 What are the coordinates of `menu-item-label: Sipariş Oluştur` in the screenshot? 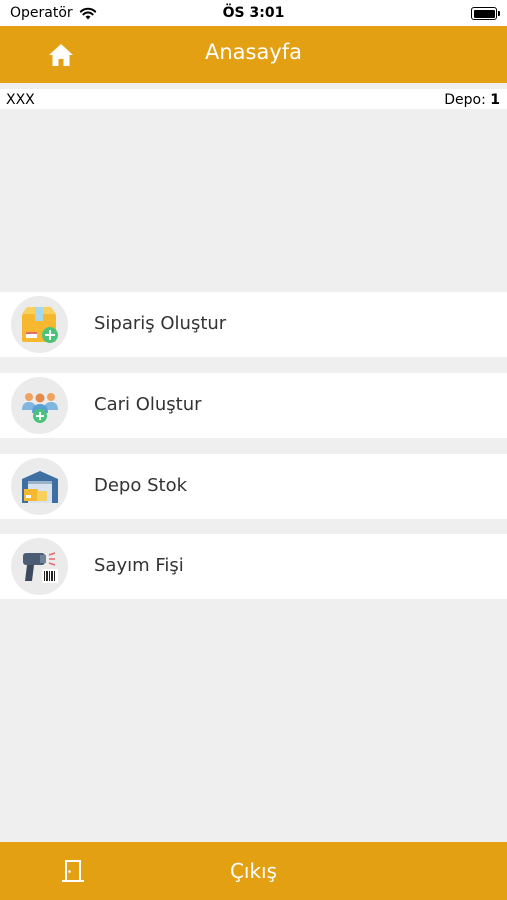 It's located at (160, 323).